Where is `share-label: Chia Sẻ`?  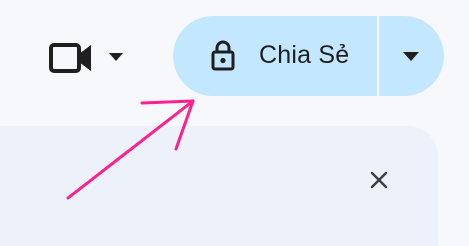
share-label: Chia Sẻ is located at coordinates (304, 55).